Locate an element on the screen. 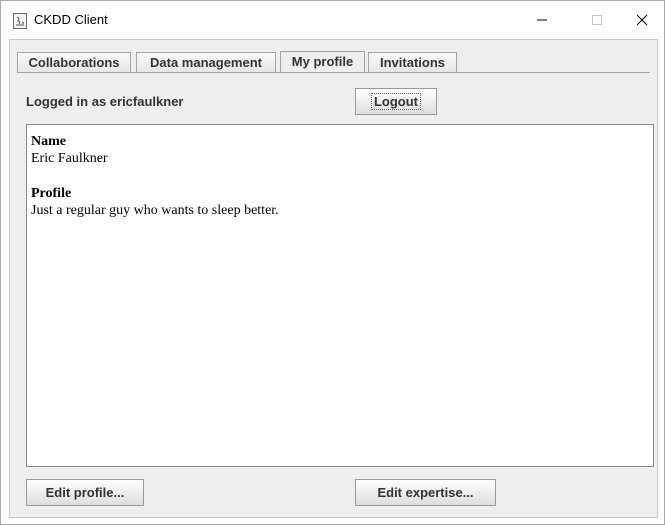 This screenshot has height=525, width=665. maximize-button is located at coordinates (597, 20).